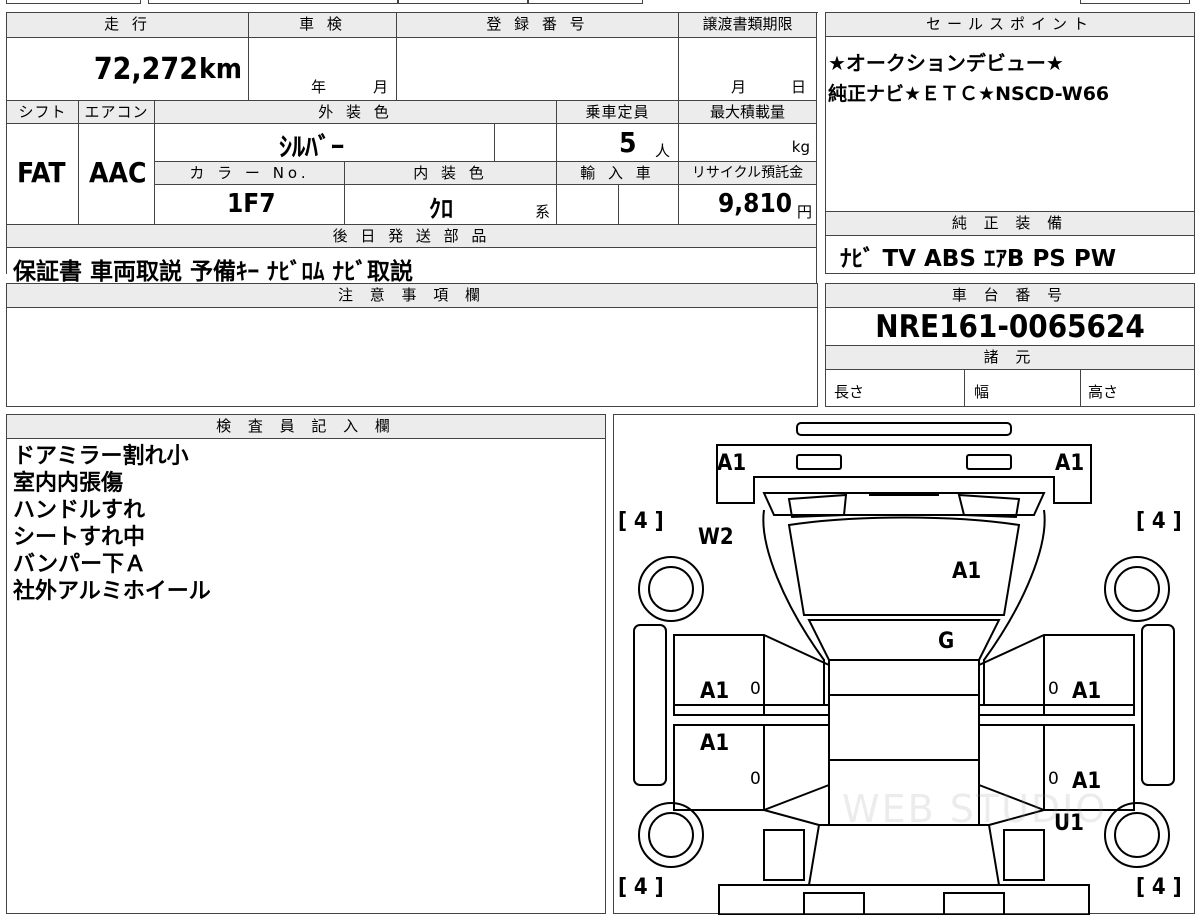 The width and height of the screenshot is (1200, 915). What do you see at coordinates (323, 25) in the screenshot?
I see `inspection-label: 車 検` at bounding box center [323, 25].